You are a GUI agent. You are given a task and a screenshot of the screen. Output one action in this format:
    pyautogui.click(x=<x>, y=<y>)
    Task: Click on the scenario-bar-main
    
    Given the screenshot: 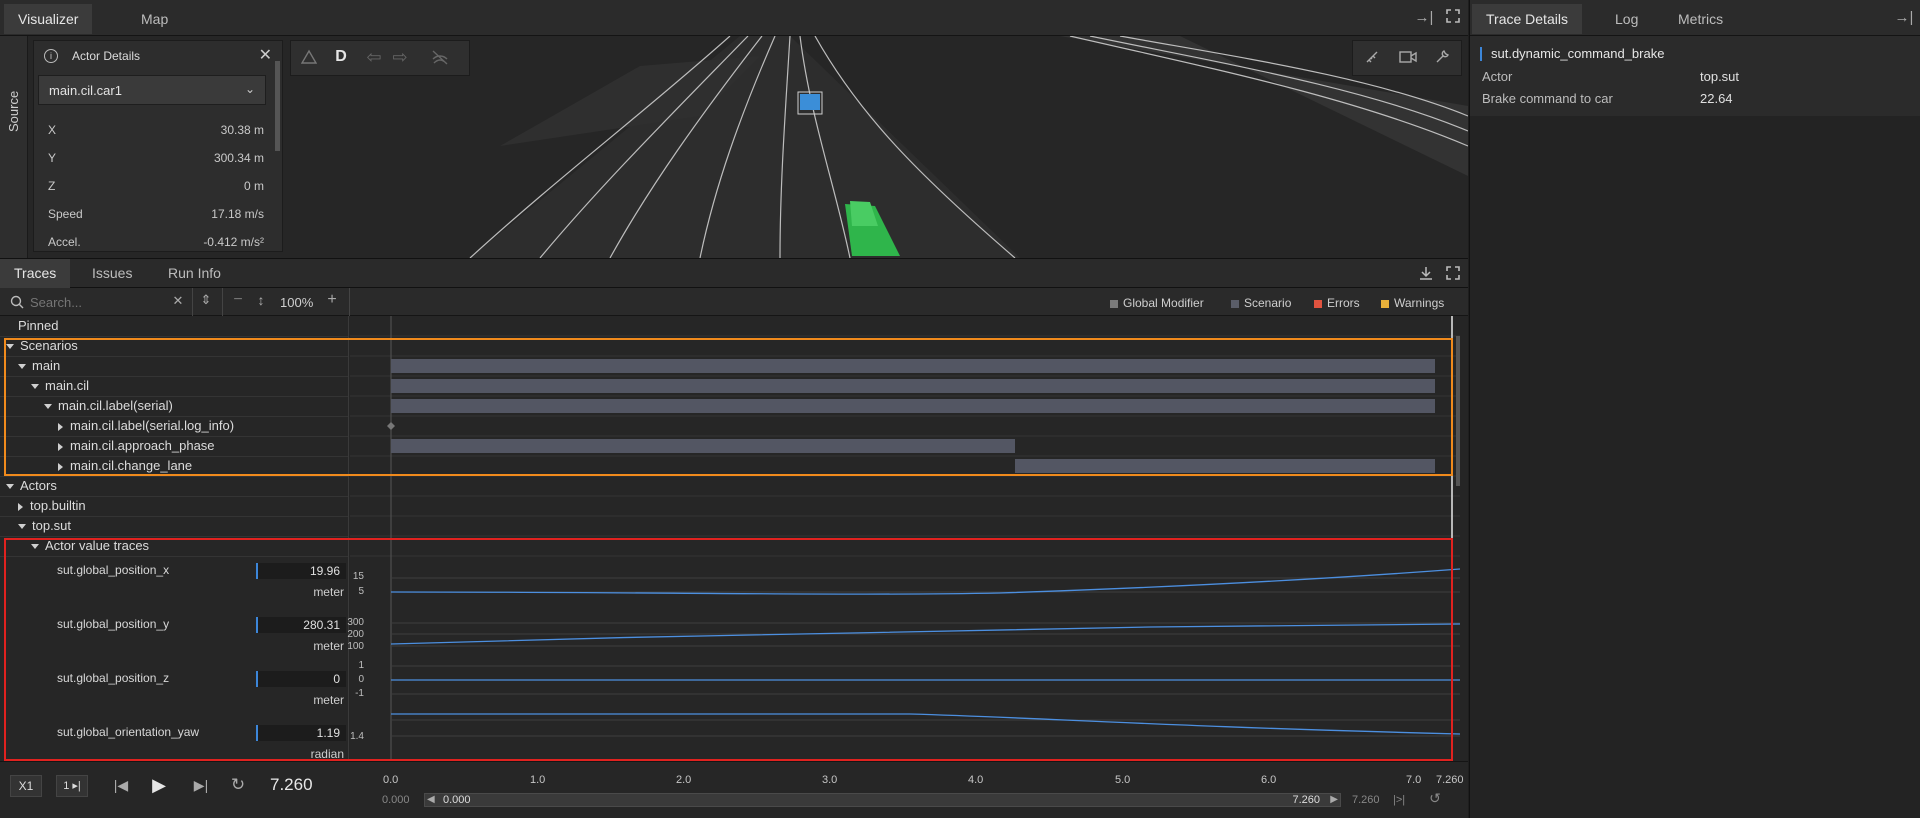 What is the action you would take?
    pyautogui.click(x=913, y=366)
    